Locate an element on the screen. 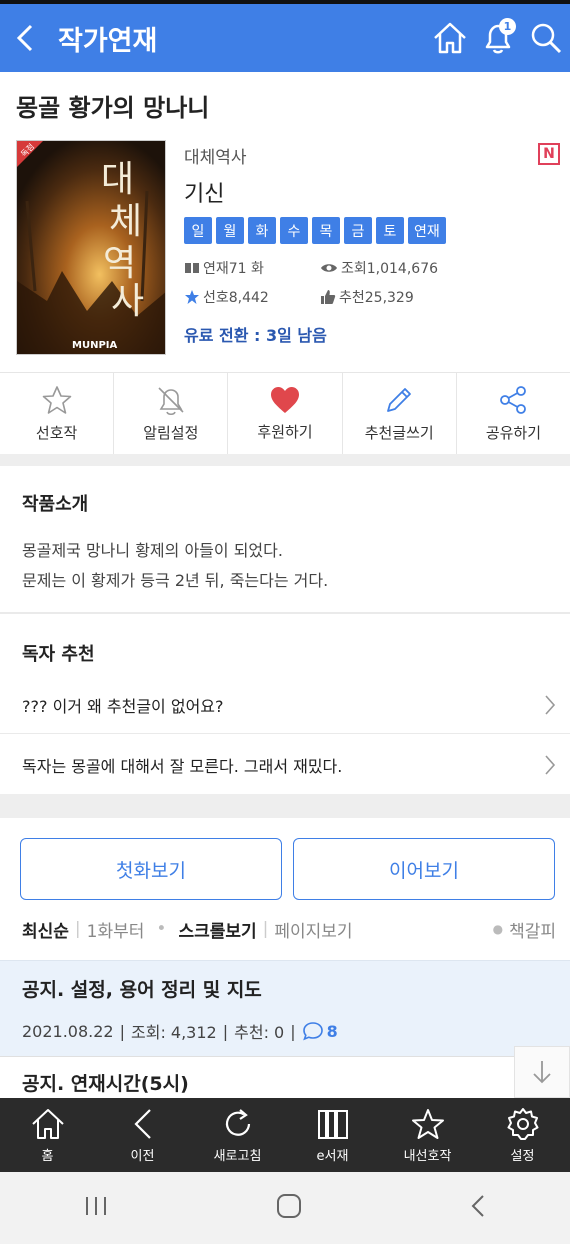 This screenshot has height=1244, width=570. intro-line: 문제는 이 황제가 등극 2년 뒤, 죽는다는 거다. is located at coordinates (175, 580).